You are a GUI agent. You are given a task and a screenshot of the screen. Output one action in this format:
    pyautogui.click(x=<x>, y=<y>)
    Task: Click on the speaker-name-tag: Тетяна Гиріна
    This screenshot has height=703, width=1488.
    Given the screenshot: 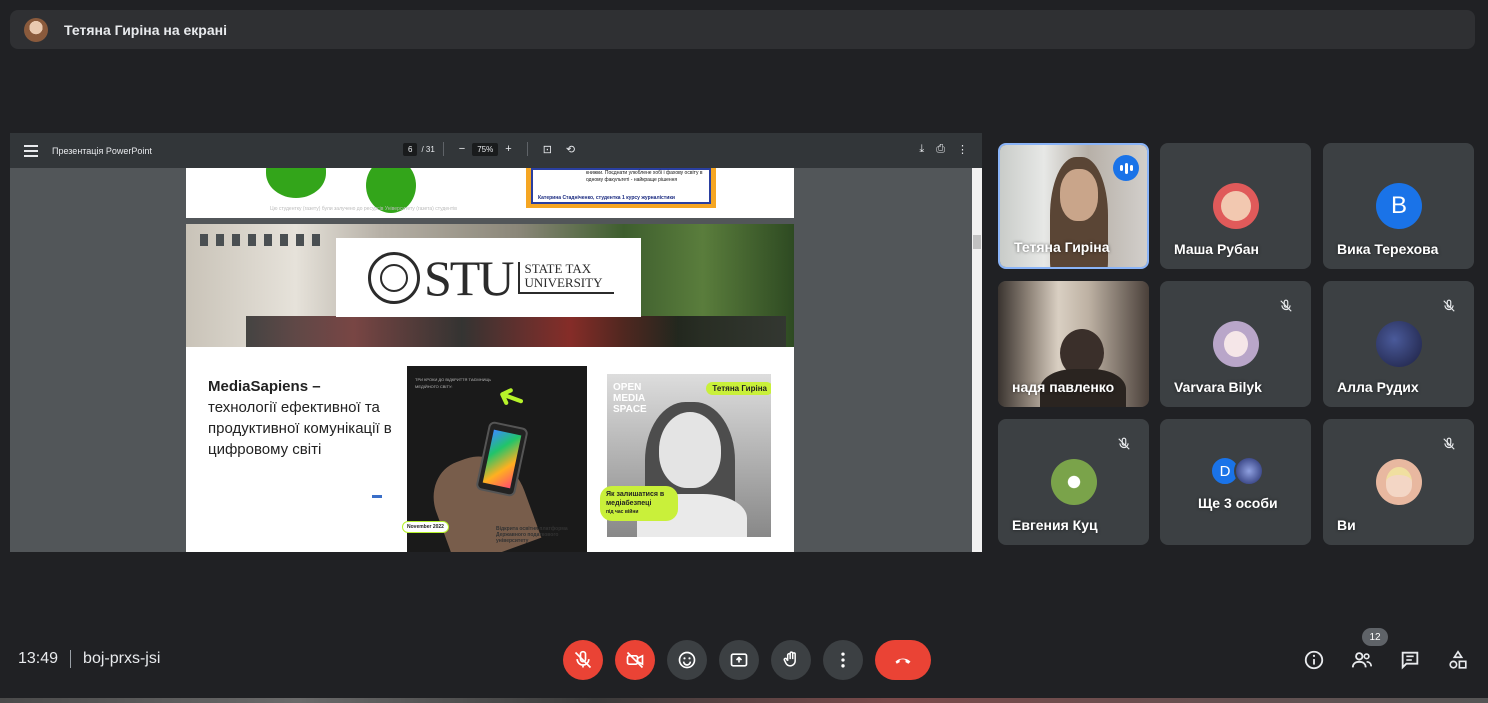 What is the action you would take?
    pyautogui.click(x=738, y=388)
    